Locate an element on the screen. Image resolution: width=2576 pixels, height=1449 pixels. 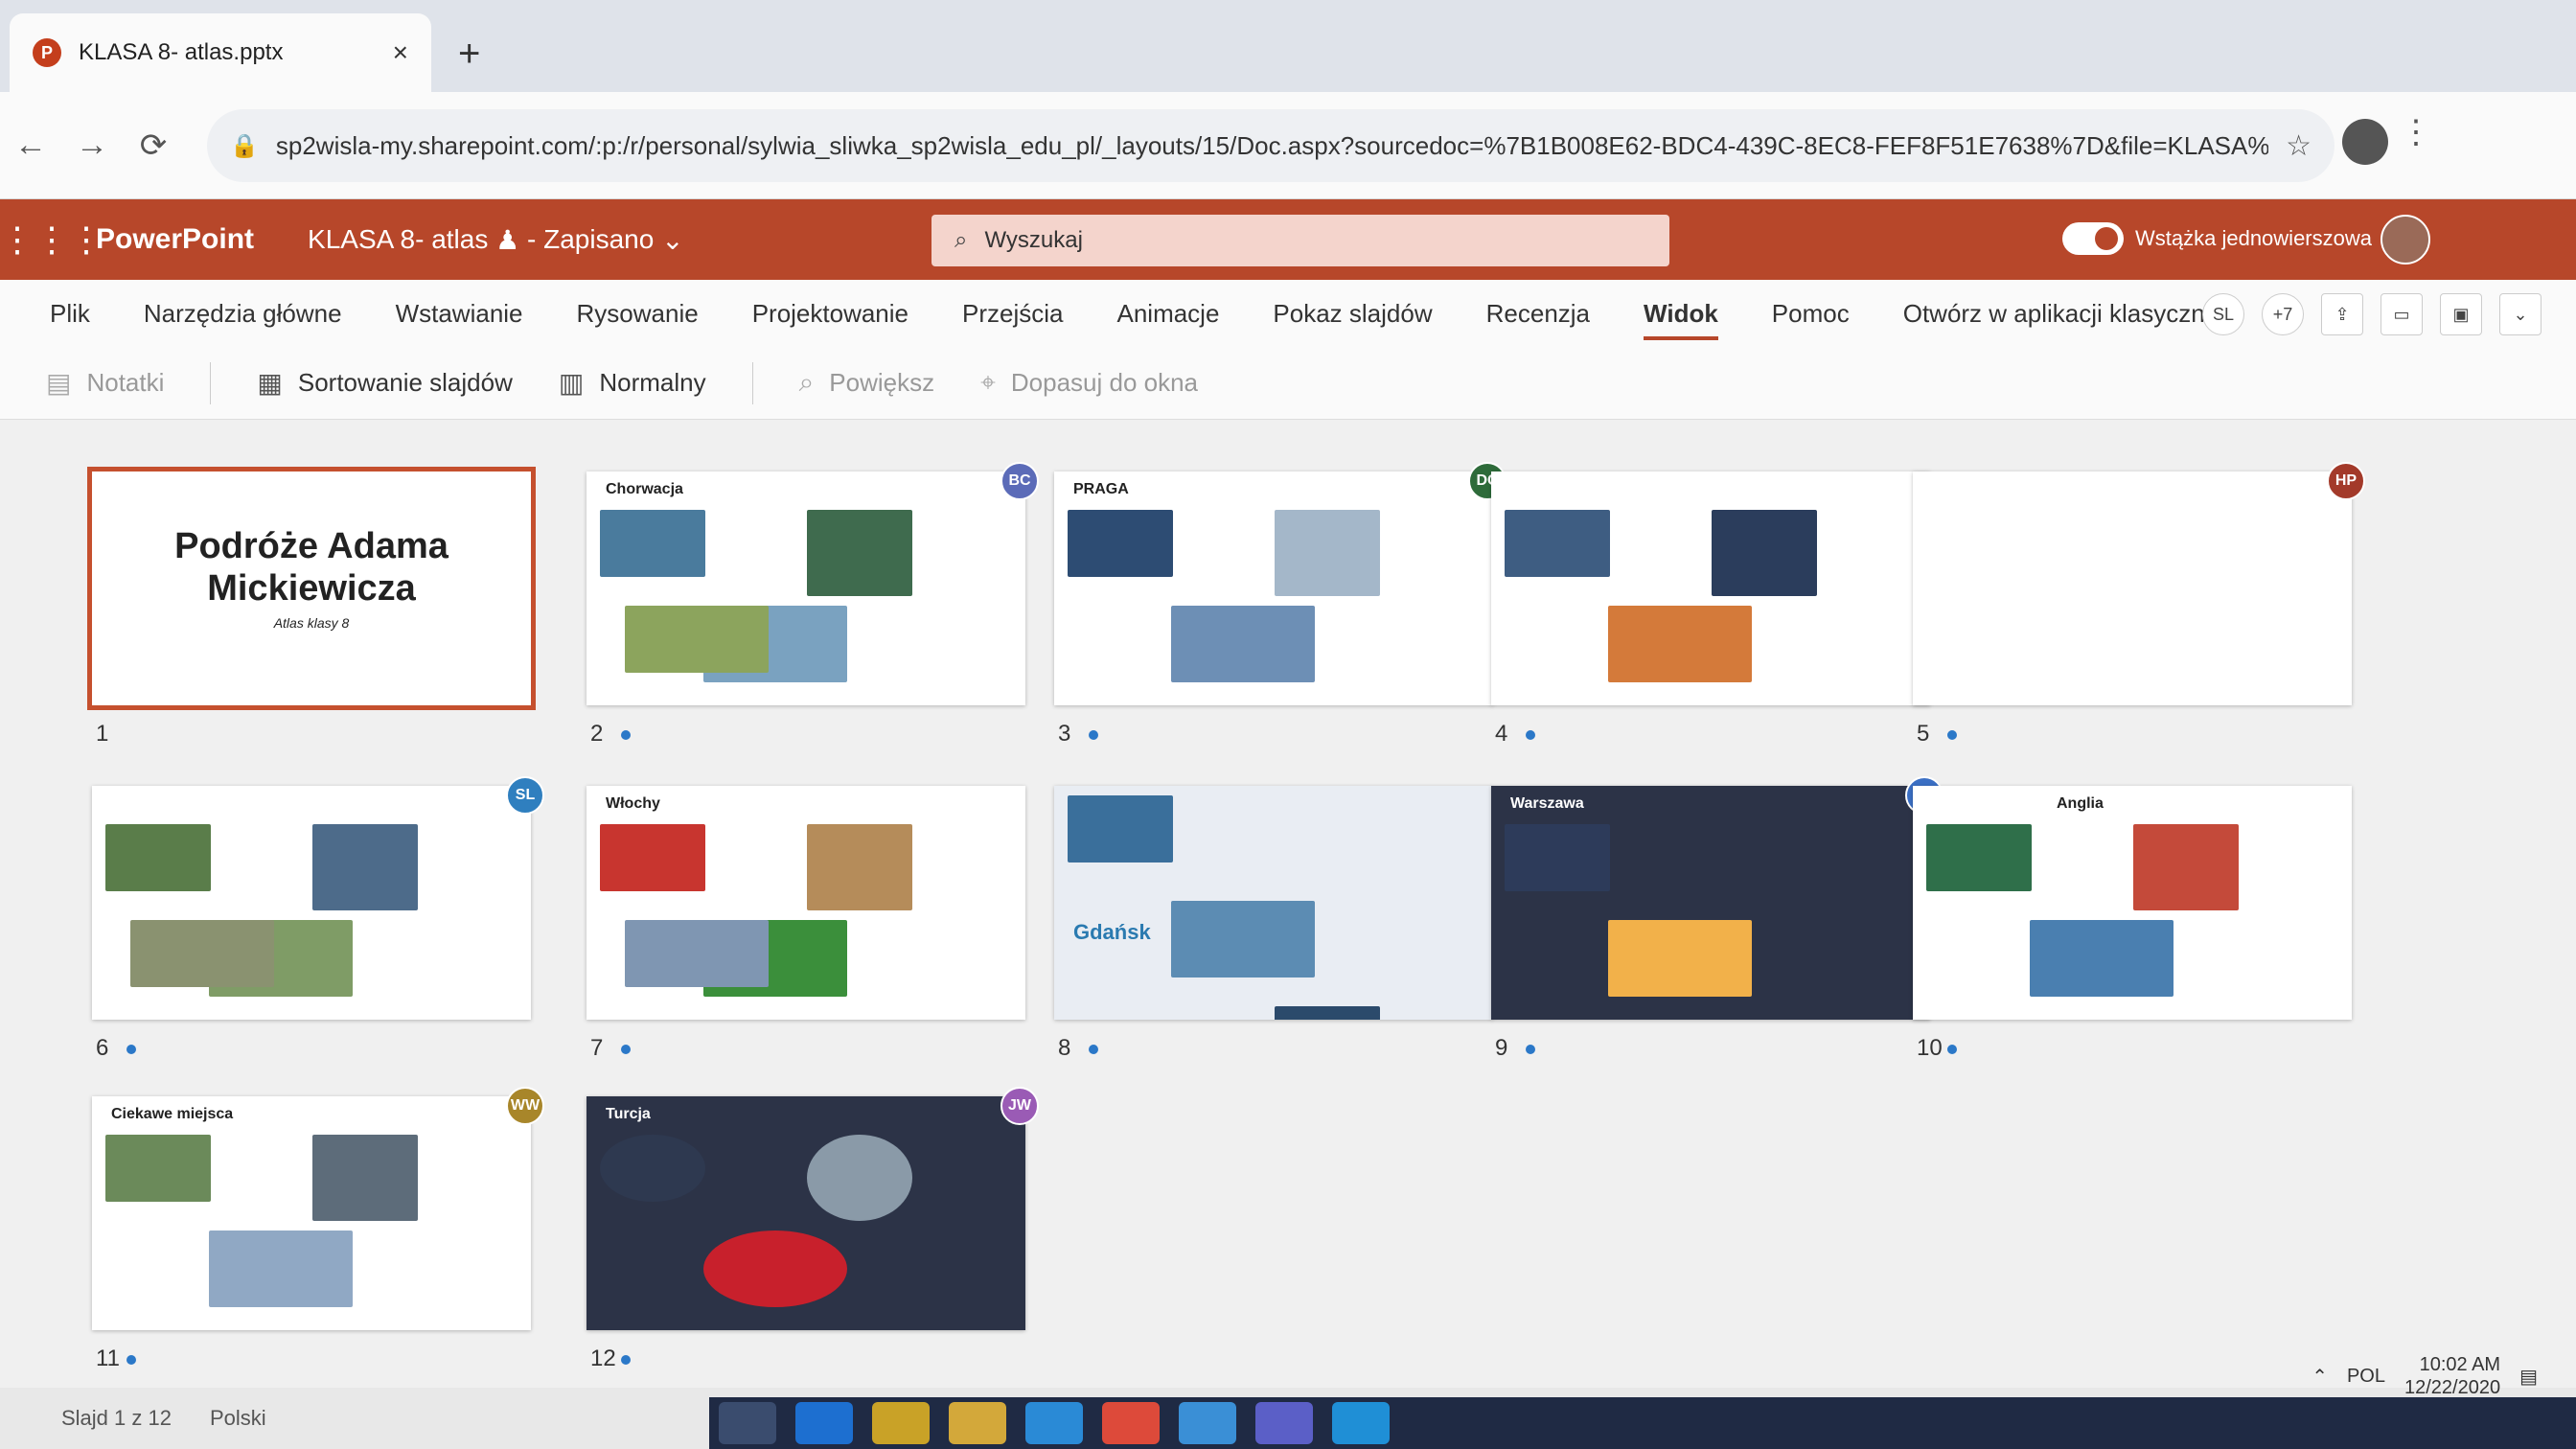
start-icon is located at coordinates (747, 1423).